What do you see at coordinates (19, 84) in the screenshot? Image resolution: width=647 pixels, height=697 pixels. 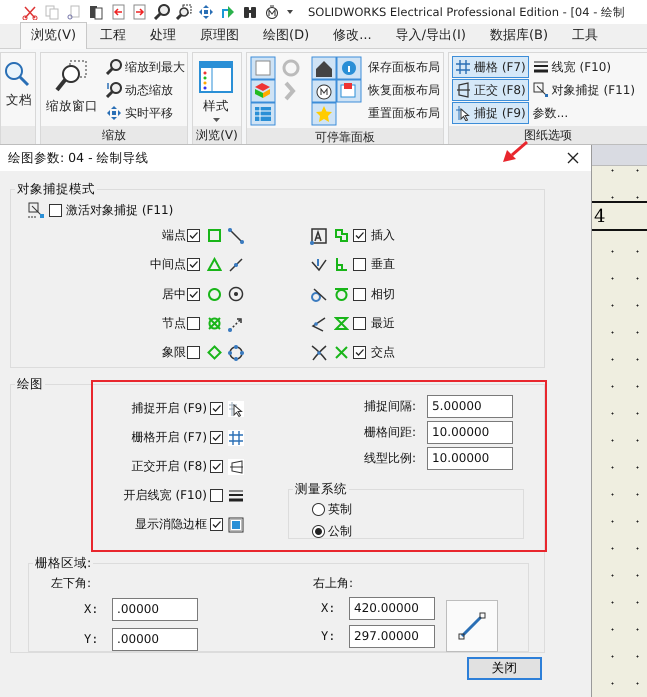 I see `ribbon-button: 文档` at bounding box center [19, 84].